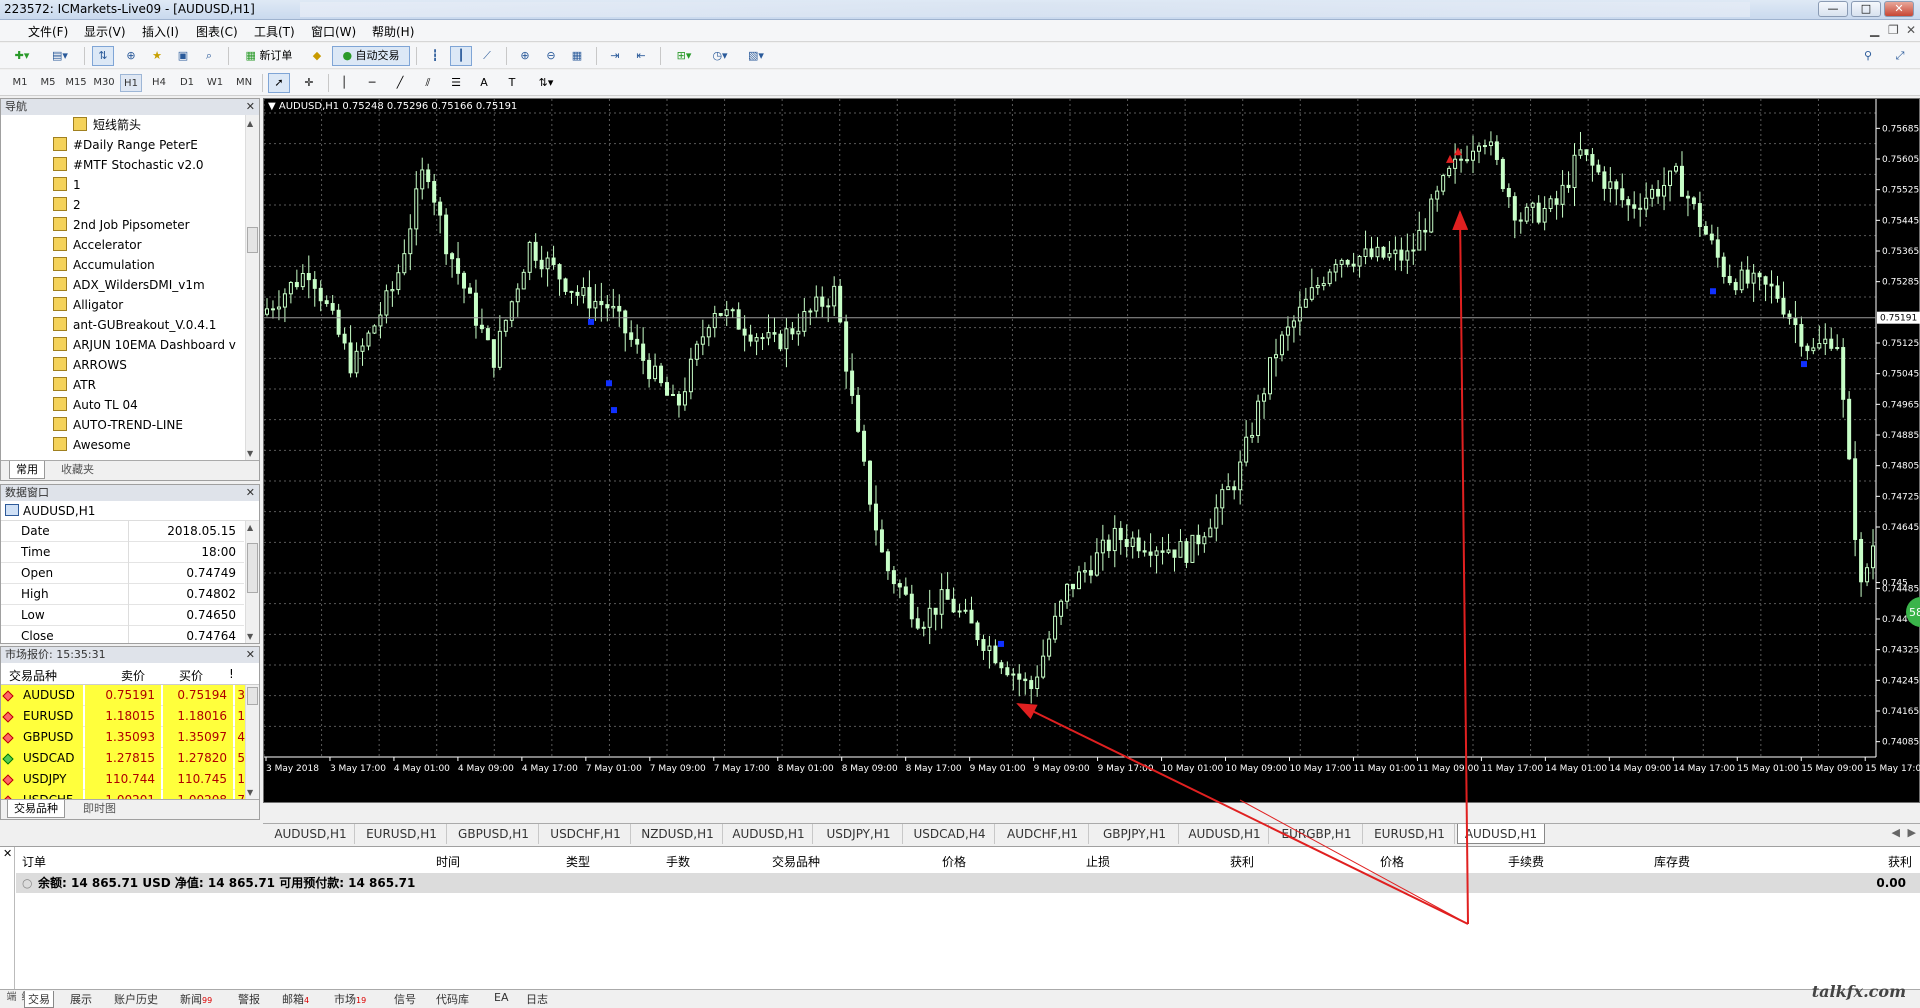 The width and height of the screenshot is (1920, 1008). I want to click on navigator-icon: ★, so click(157, 56).